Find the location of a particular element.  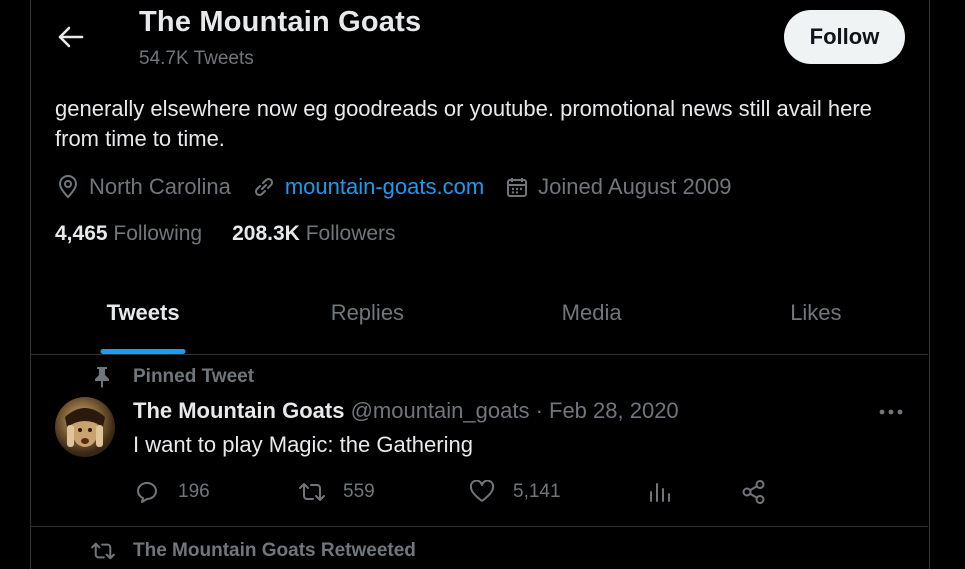

tab-likes: Likes is located at coordinates (816, 318).